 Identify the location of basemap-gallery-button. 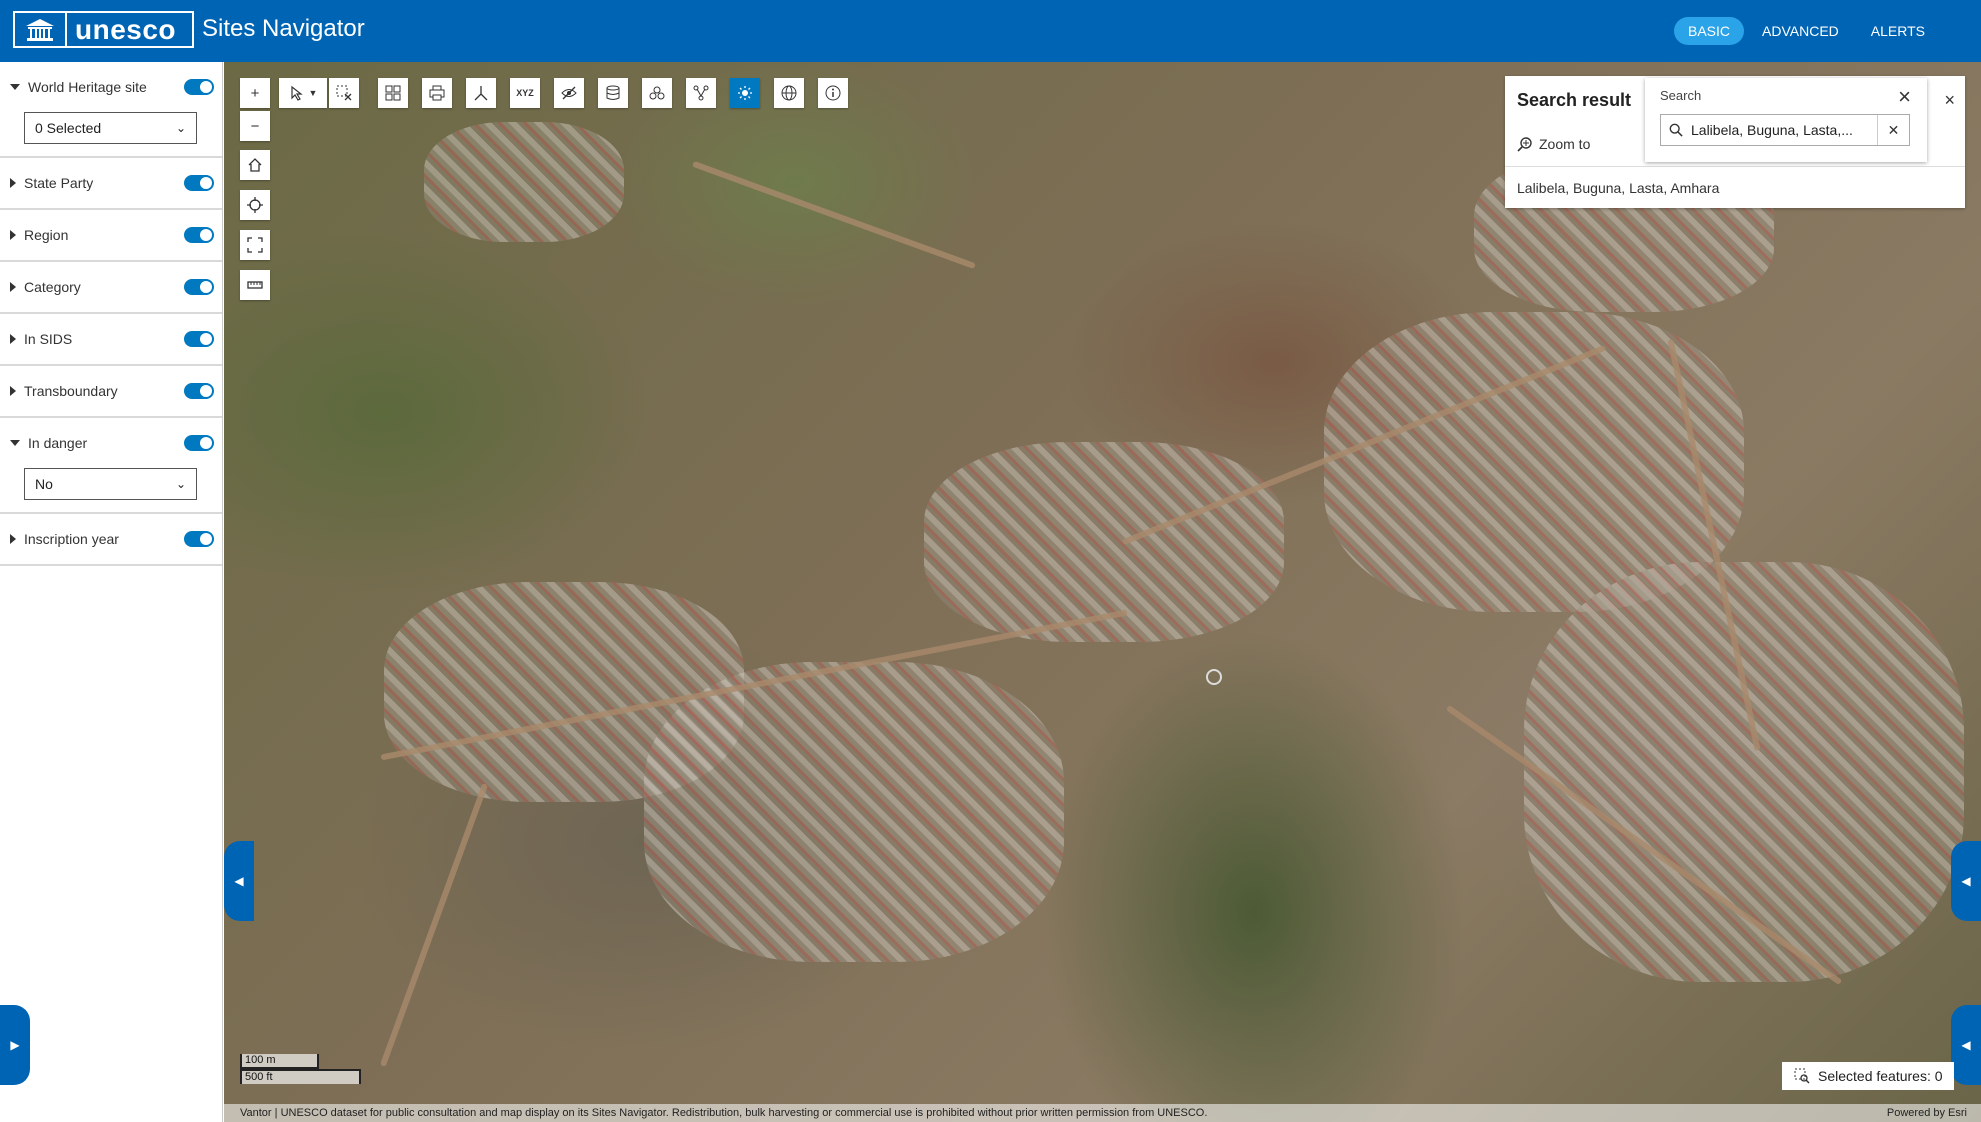
(393, 93).